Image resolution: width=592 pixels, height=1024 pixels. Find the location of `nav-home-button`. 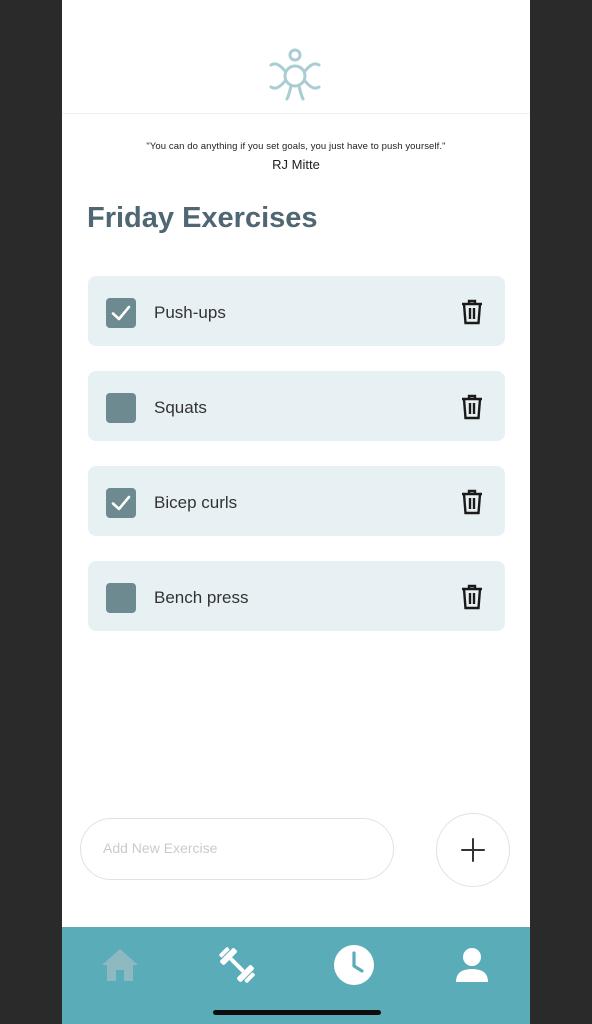

nav-home-button is located at coordinates (120, 965).